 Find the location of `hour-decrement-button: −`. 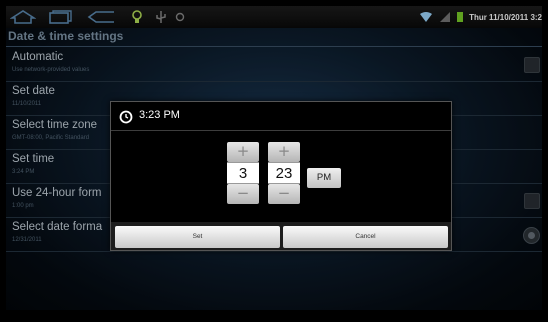

hour-decrement-button: − is located at coordinates (243, 194).